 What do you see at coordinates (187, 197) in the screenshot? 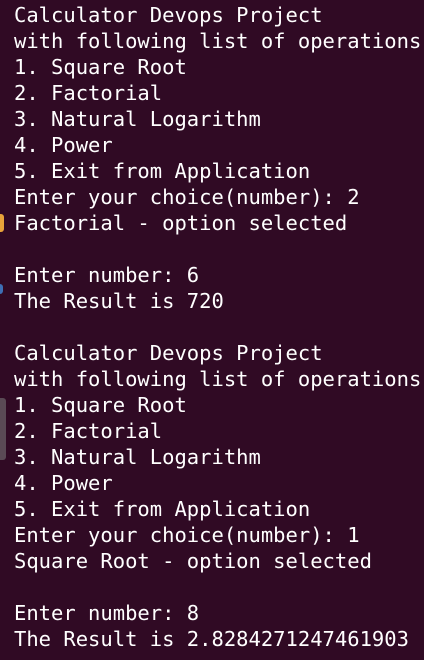
I see `terminal-line: Enter your choice(number): 2` at bounding box center [187, 197].